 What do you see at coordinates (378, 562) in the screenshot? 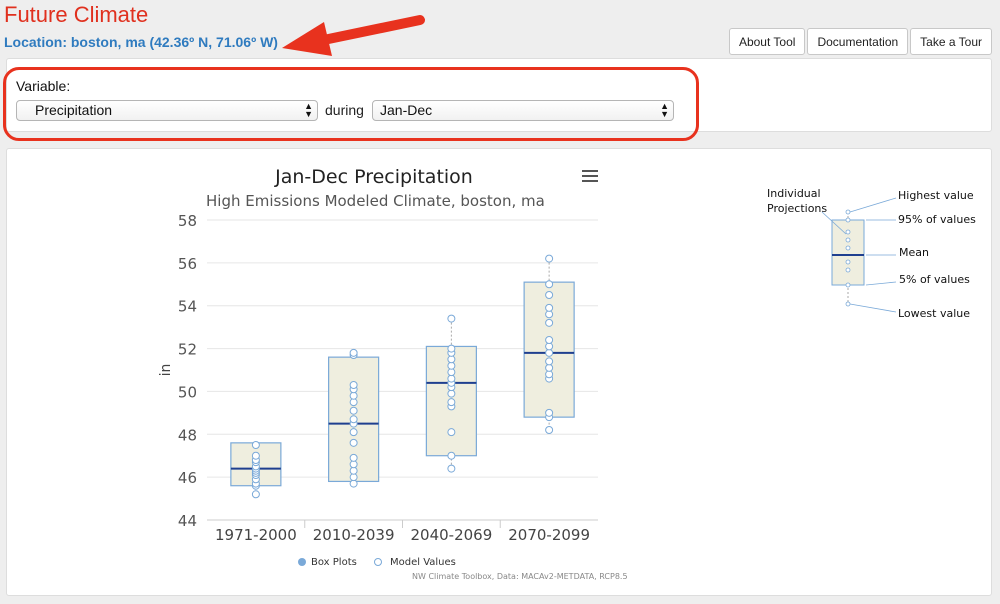
I see `legend-model-values-marker` at bounding box center [378, 562].